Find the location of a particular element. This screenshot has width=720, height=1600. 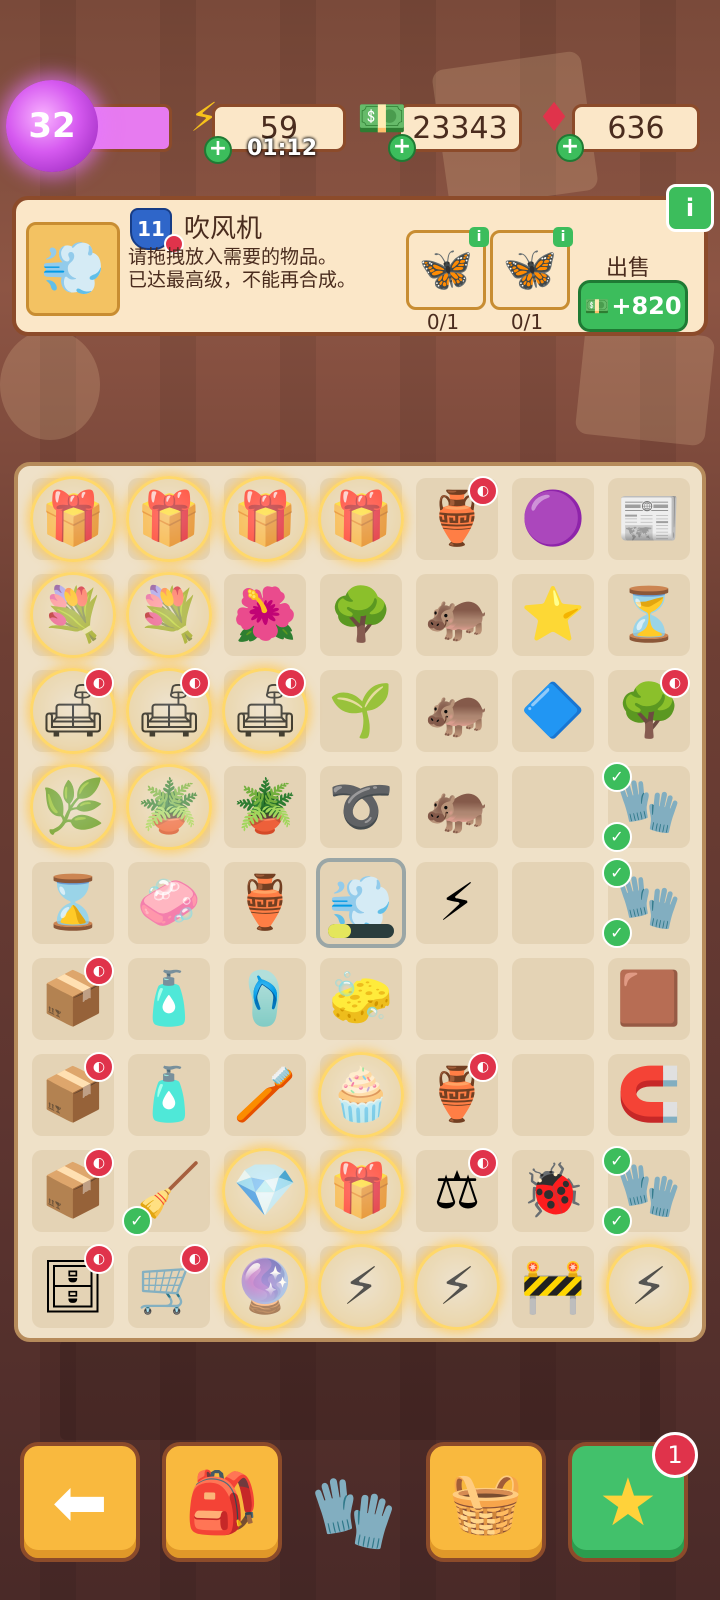

board-cell: 🚧 is located at coordinates (553, 1287).